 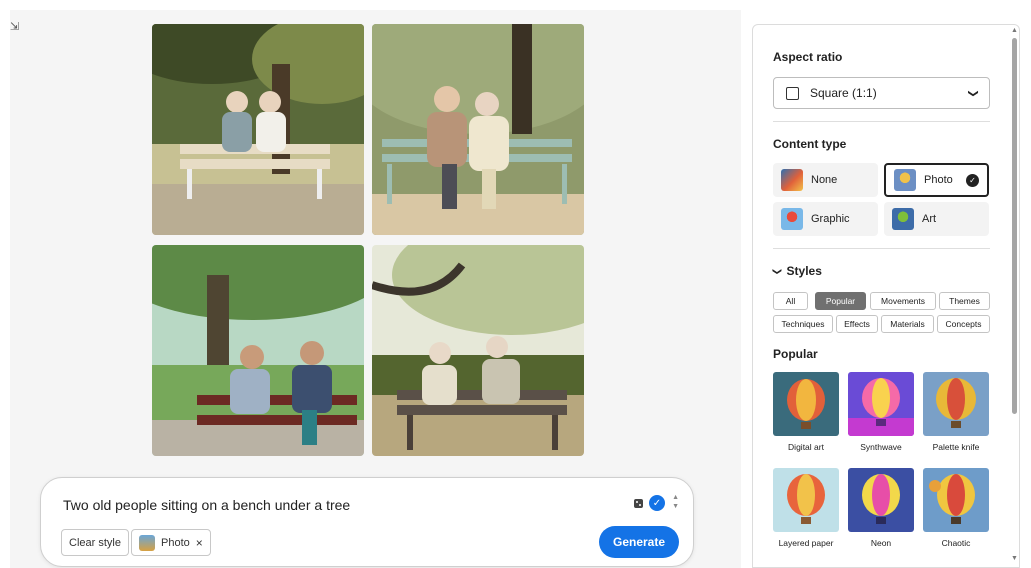 I want to click on style-card-neon: Neon, so click(x=881, y=508).